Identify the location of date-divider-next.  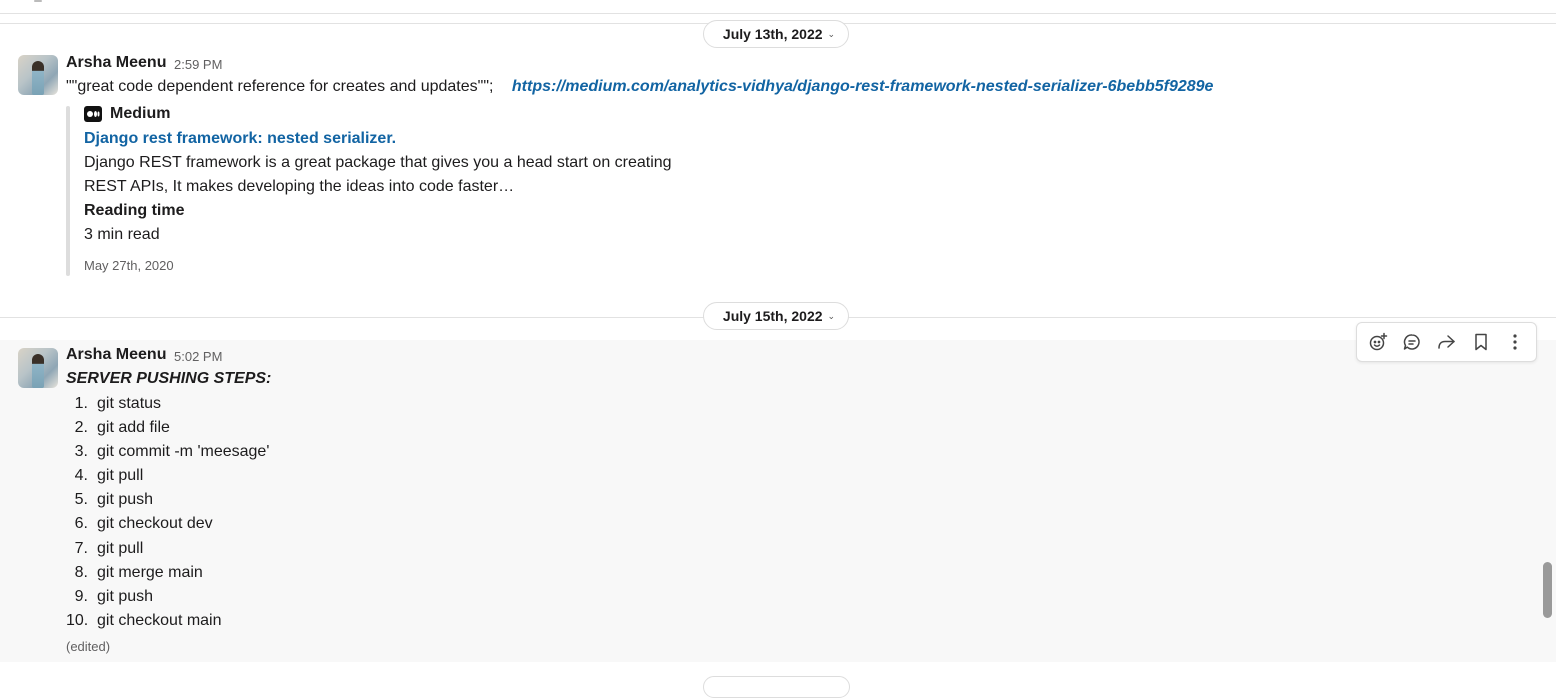
(776, 687).